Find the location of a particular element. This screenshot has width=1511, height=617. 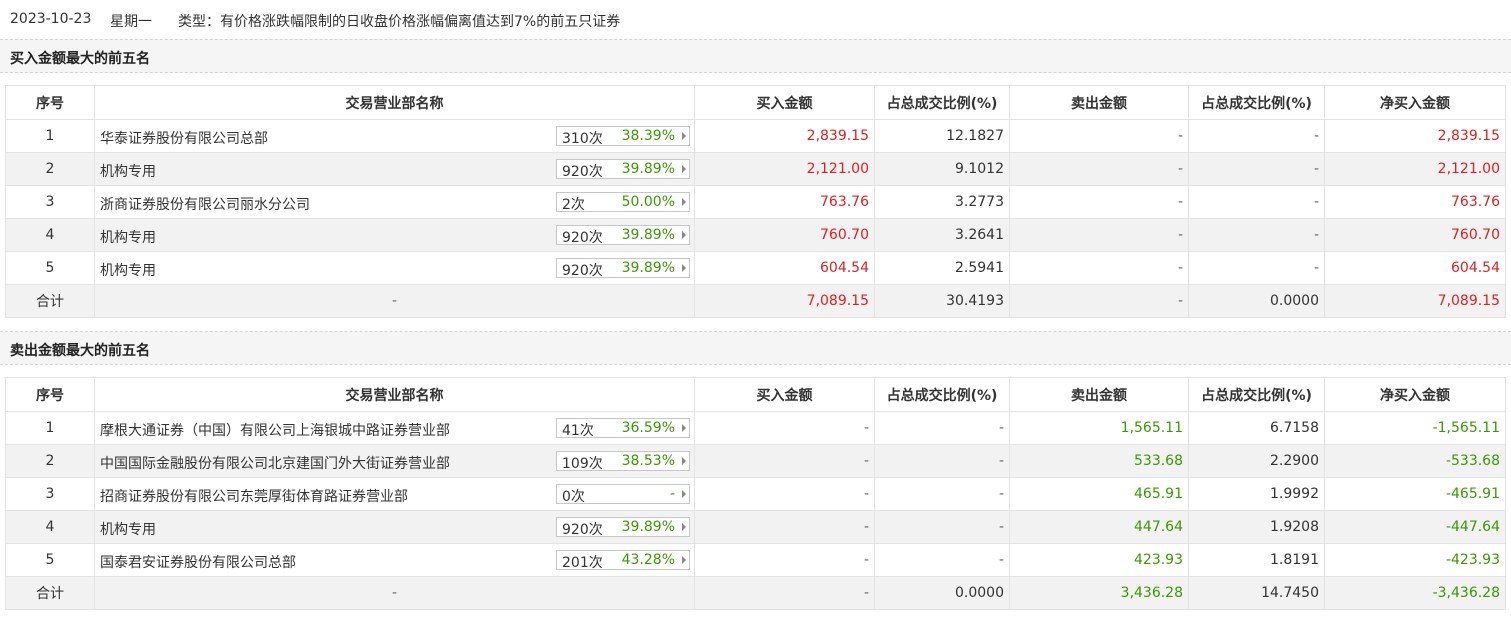

weekday: 星期一 is located at coordinates (131, 22).